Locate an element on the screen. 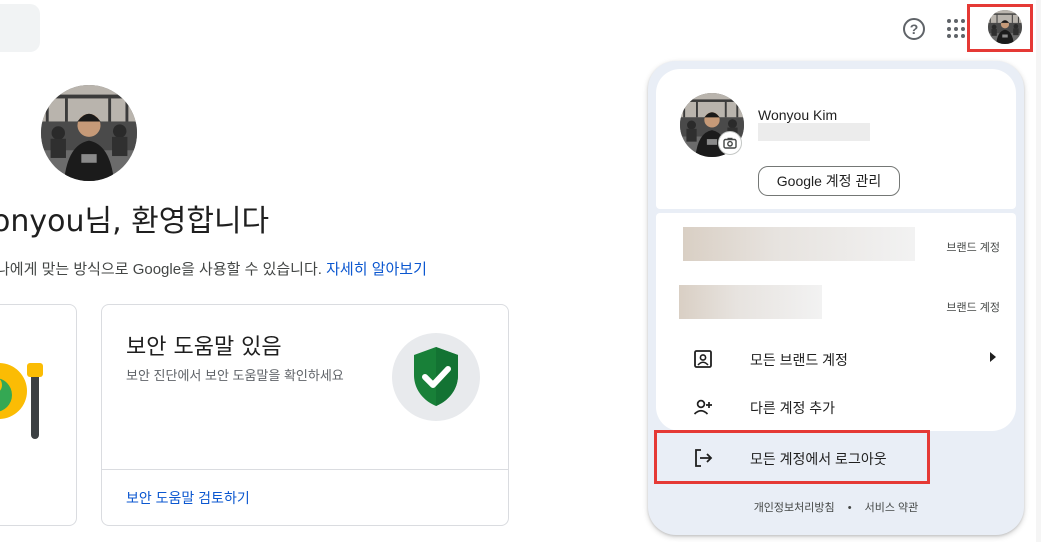 Image resolution: width=1041 pixels, height=542 pixels. account-name: Wonyou Kim is located at coordinates (798, 115).